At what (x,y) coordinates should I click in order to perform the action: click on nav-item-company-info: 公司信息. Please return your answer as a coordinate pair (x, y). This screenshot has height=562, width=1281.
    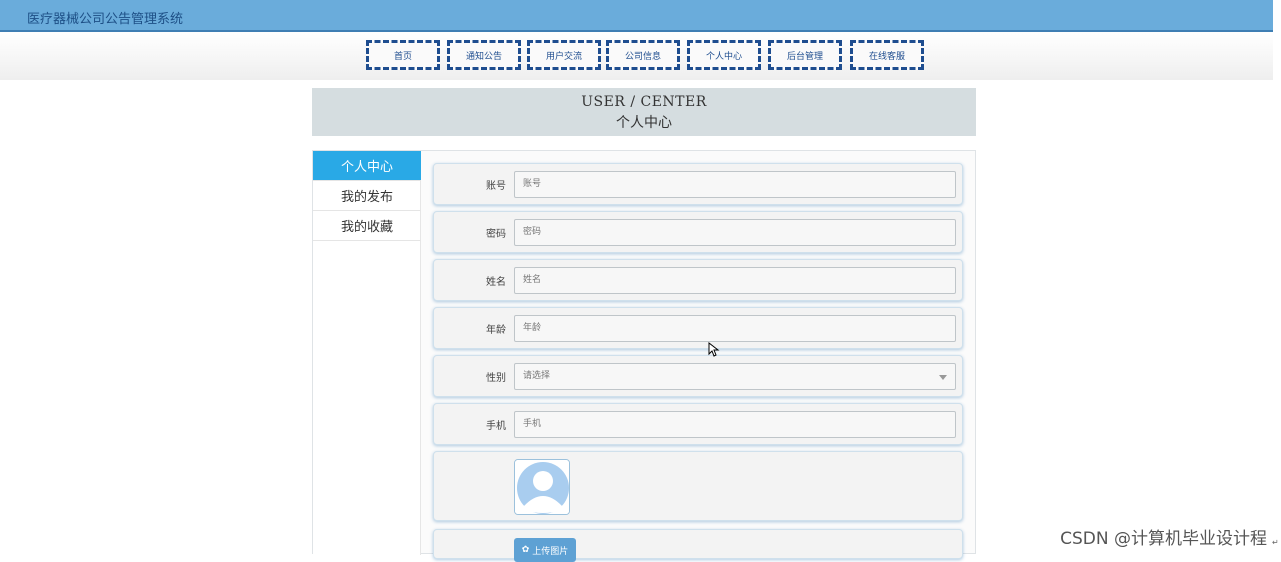
    Looking at the image, I should click on (643, 55).